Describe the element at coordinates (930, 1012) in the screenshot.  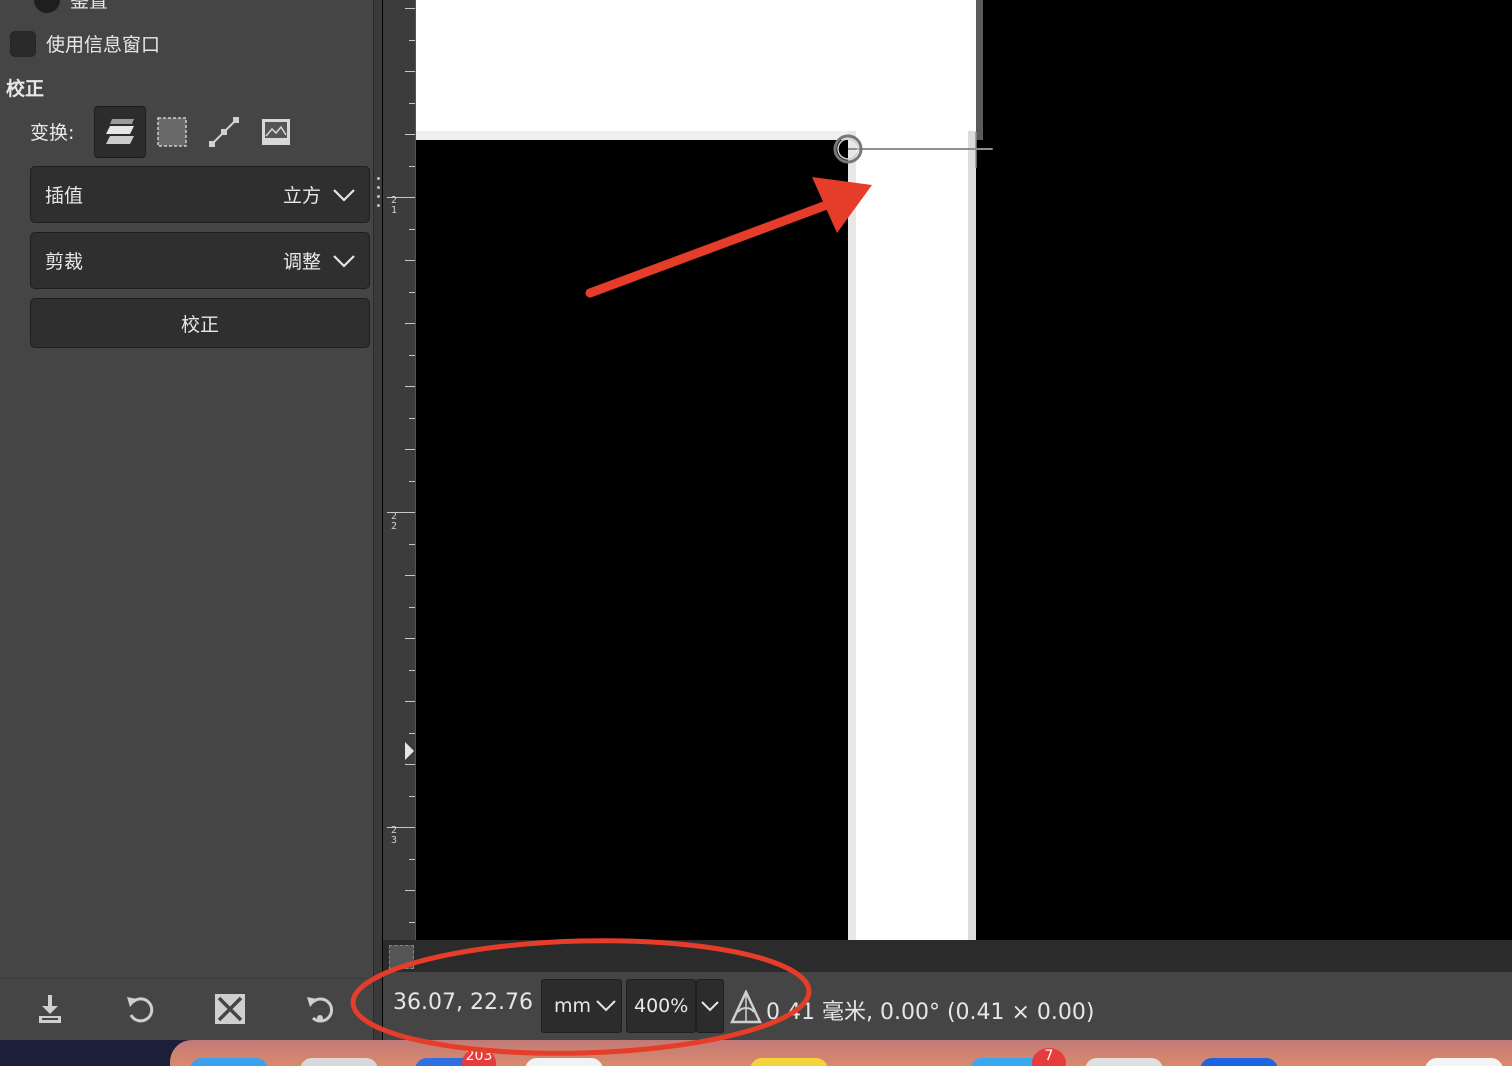
I see `measure-readout: 0.41 毫米, 0.00° (0.41 × 0.00)` at that location.